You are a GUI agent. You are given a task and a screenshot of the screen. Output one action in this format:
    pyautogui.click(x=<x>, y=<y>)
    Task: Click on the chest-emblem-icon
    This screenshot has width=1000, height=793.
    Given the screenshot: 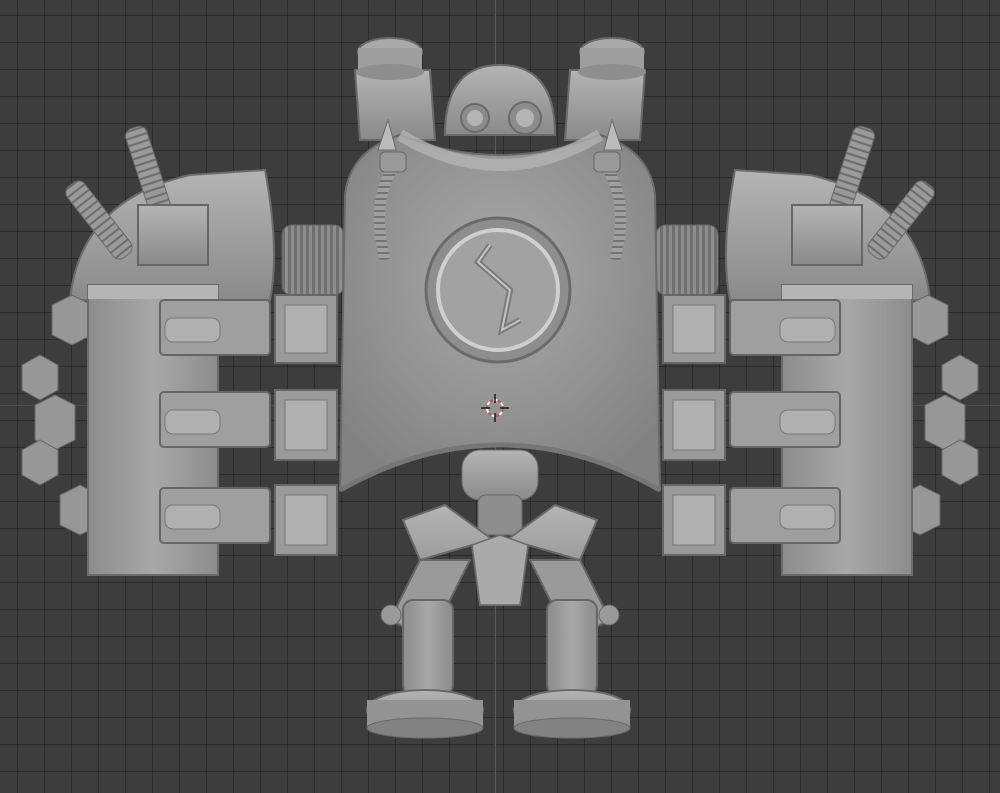 What is the action you would take?
    pyautogui.click(x=498, y=290)
    